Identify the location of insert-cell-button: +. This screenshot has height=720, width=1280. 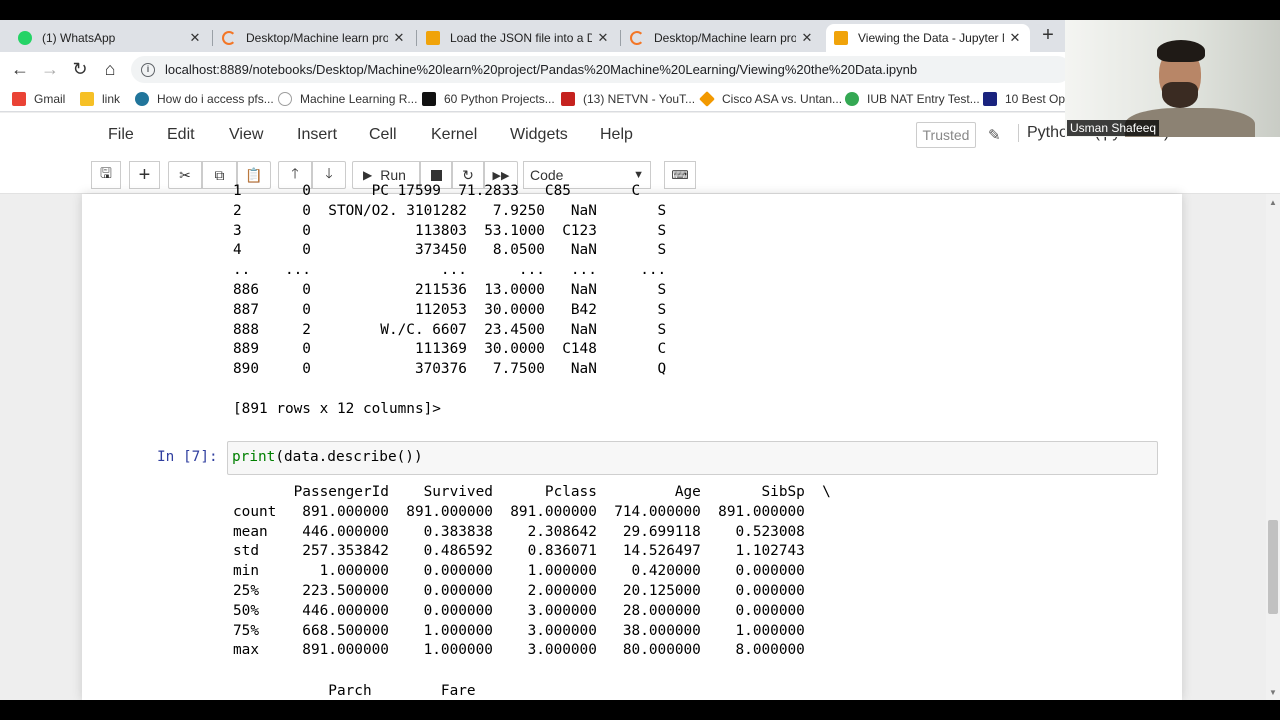
(144, 175).